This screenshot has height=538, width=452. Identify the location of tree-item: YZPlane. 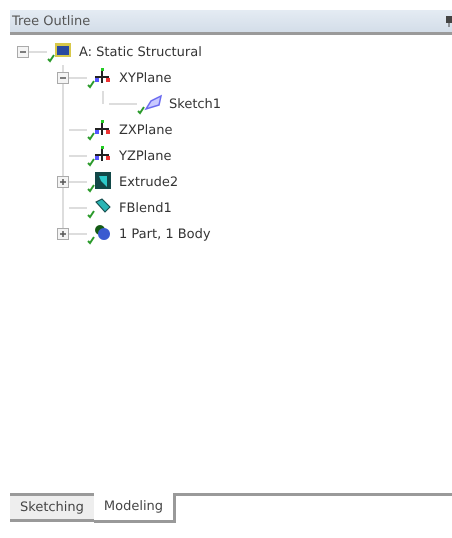
(145, 156).